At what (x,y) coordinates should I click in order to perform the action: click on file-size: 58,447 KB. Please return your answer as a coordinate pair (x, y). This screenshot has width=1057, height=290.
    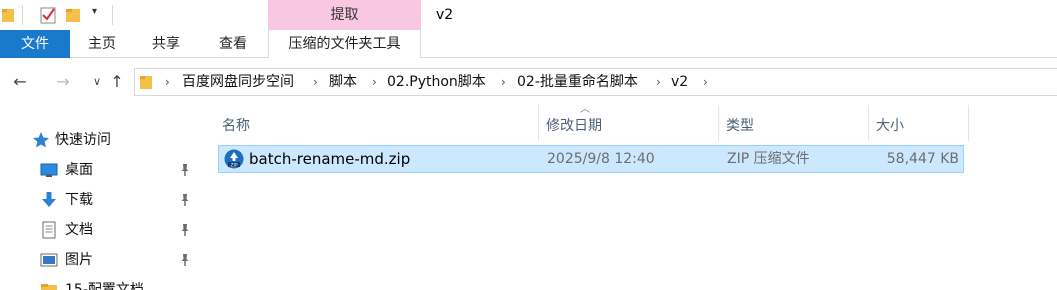
    Looking at the image, I should click on (922, 159).